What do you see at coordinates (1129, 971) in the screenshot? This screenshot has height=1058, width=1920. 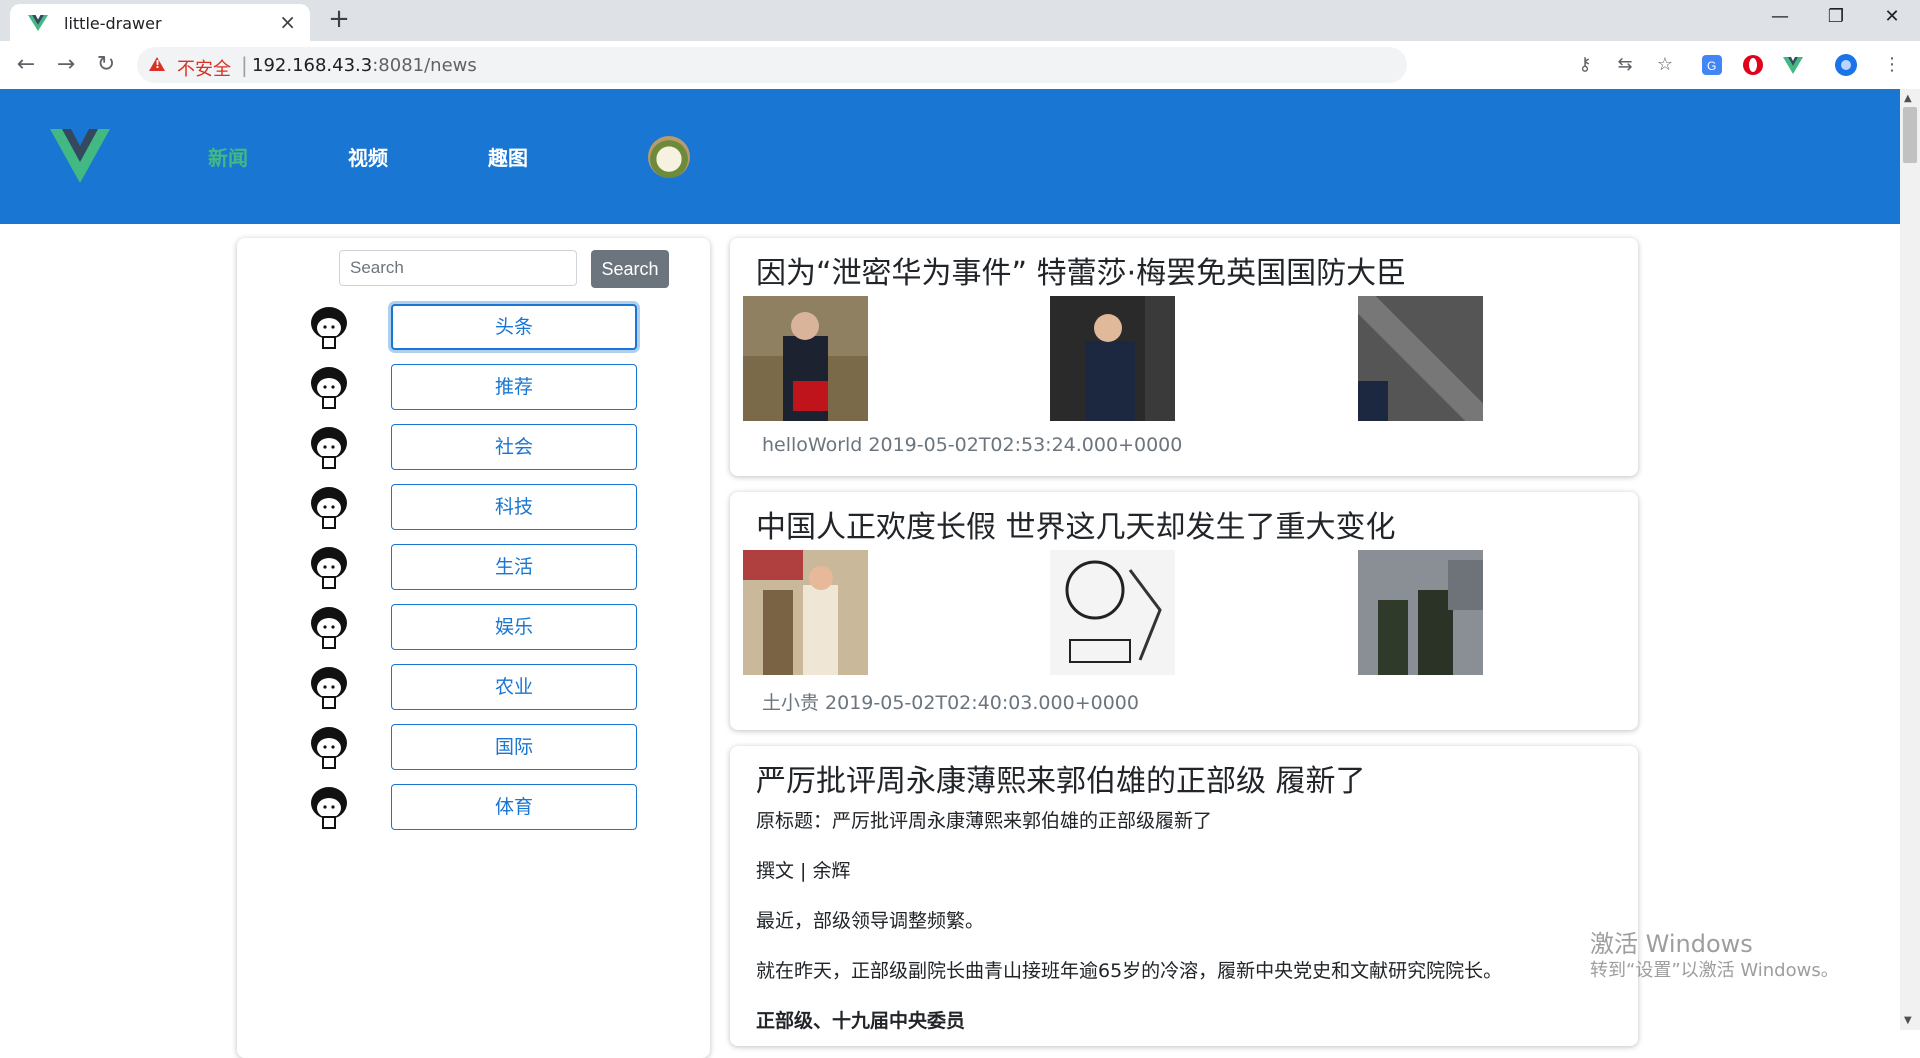 I see `article-paragraph: 就在昨天，正部级副院长曲青山接班年逾65岁的冷溶，履新中央党史和文献研究院院长。` at bounding box center [1129, 971].